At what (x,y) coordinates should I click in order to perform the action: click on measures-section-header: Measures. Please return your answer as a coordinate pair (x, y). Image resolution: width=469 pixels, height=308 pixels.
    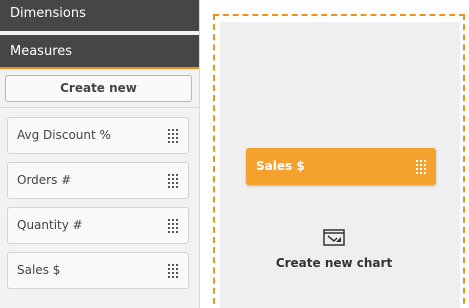
    Looking at the image, I should click on (99, 52).